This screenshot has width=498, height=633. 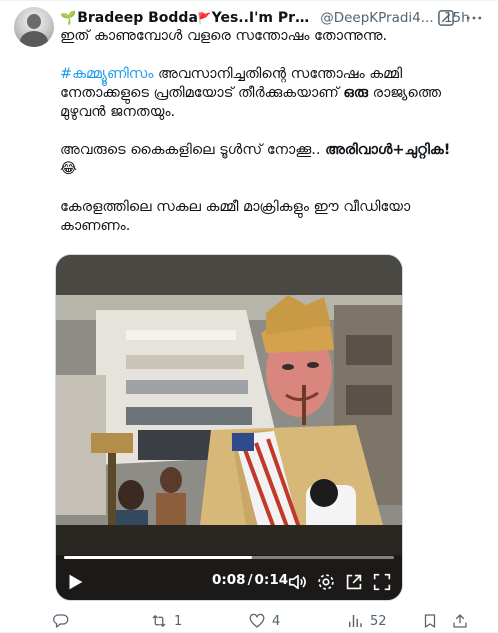 I want to click on bookmark-icon, so click(x=430, y=621).